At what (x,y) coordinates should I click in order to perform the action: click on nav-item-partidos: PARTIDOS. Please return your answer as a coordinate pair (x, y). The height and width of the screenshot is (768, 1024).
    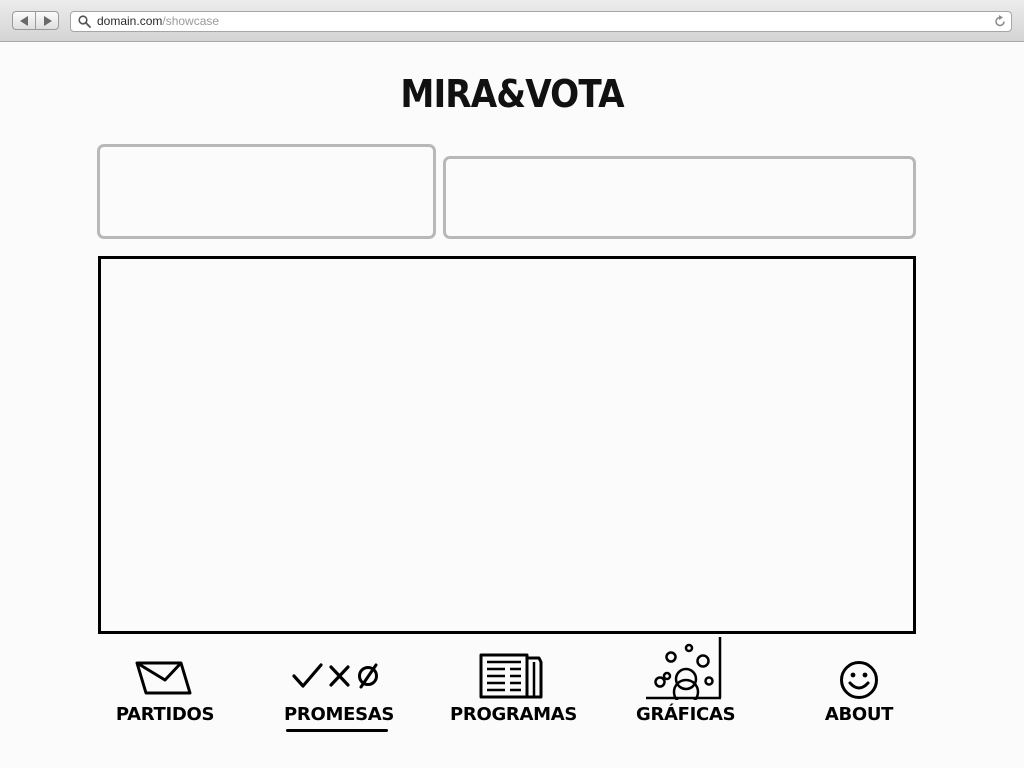
    Looking at the image, I should click on (165, 686).